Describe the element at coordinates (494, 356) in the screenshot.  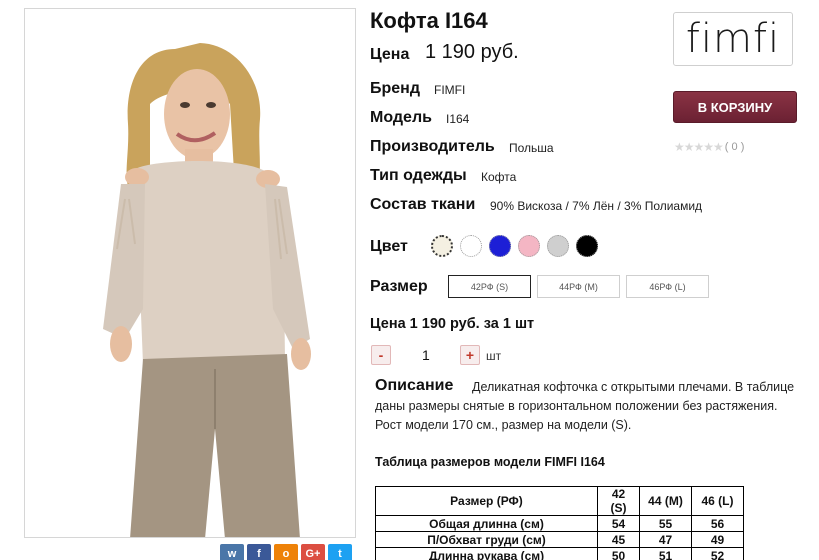
I see `quantity-unit: шт` at that location.